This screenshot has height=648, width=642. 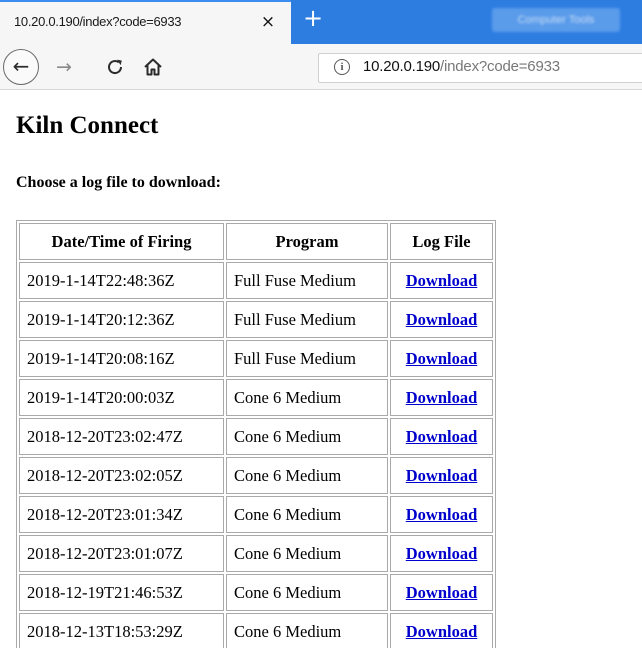 I want to click on new-tab-icon: +, so click(x=313, y=19).